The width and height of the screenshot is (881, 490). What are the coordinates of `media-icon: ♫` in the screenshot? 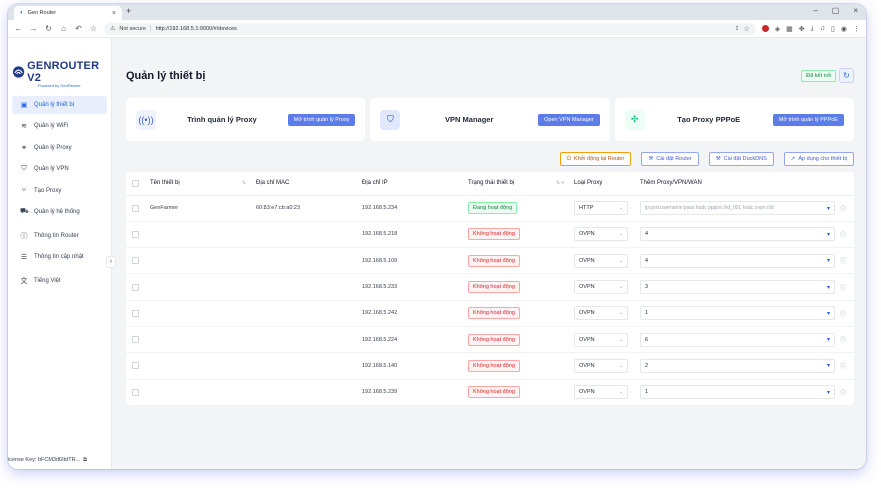 It's located at (822, 28).